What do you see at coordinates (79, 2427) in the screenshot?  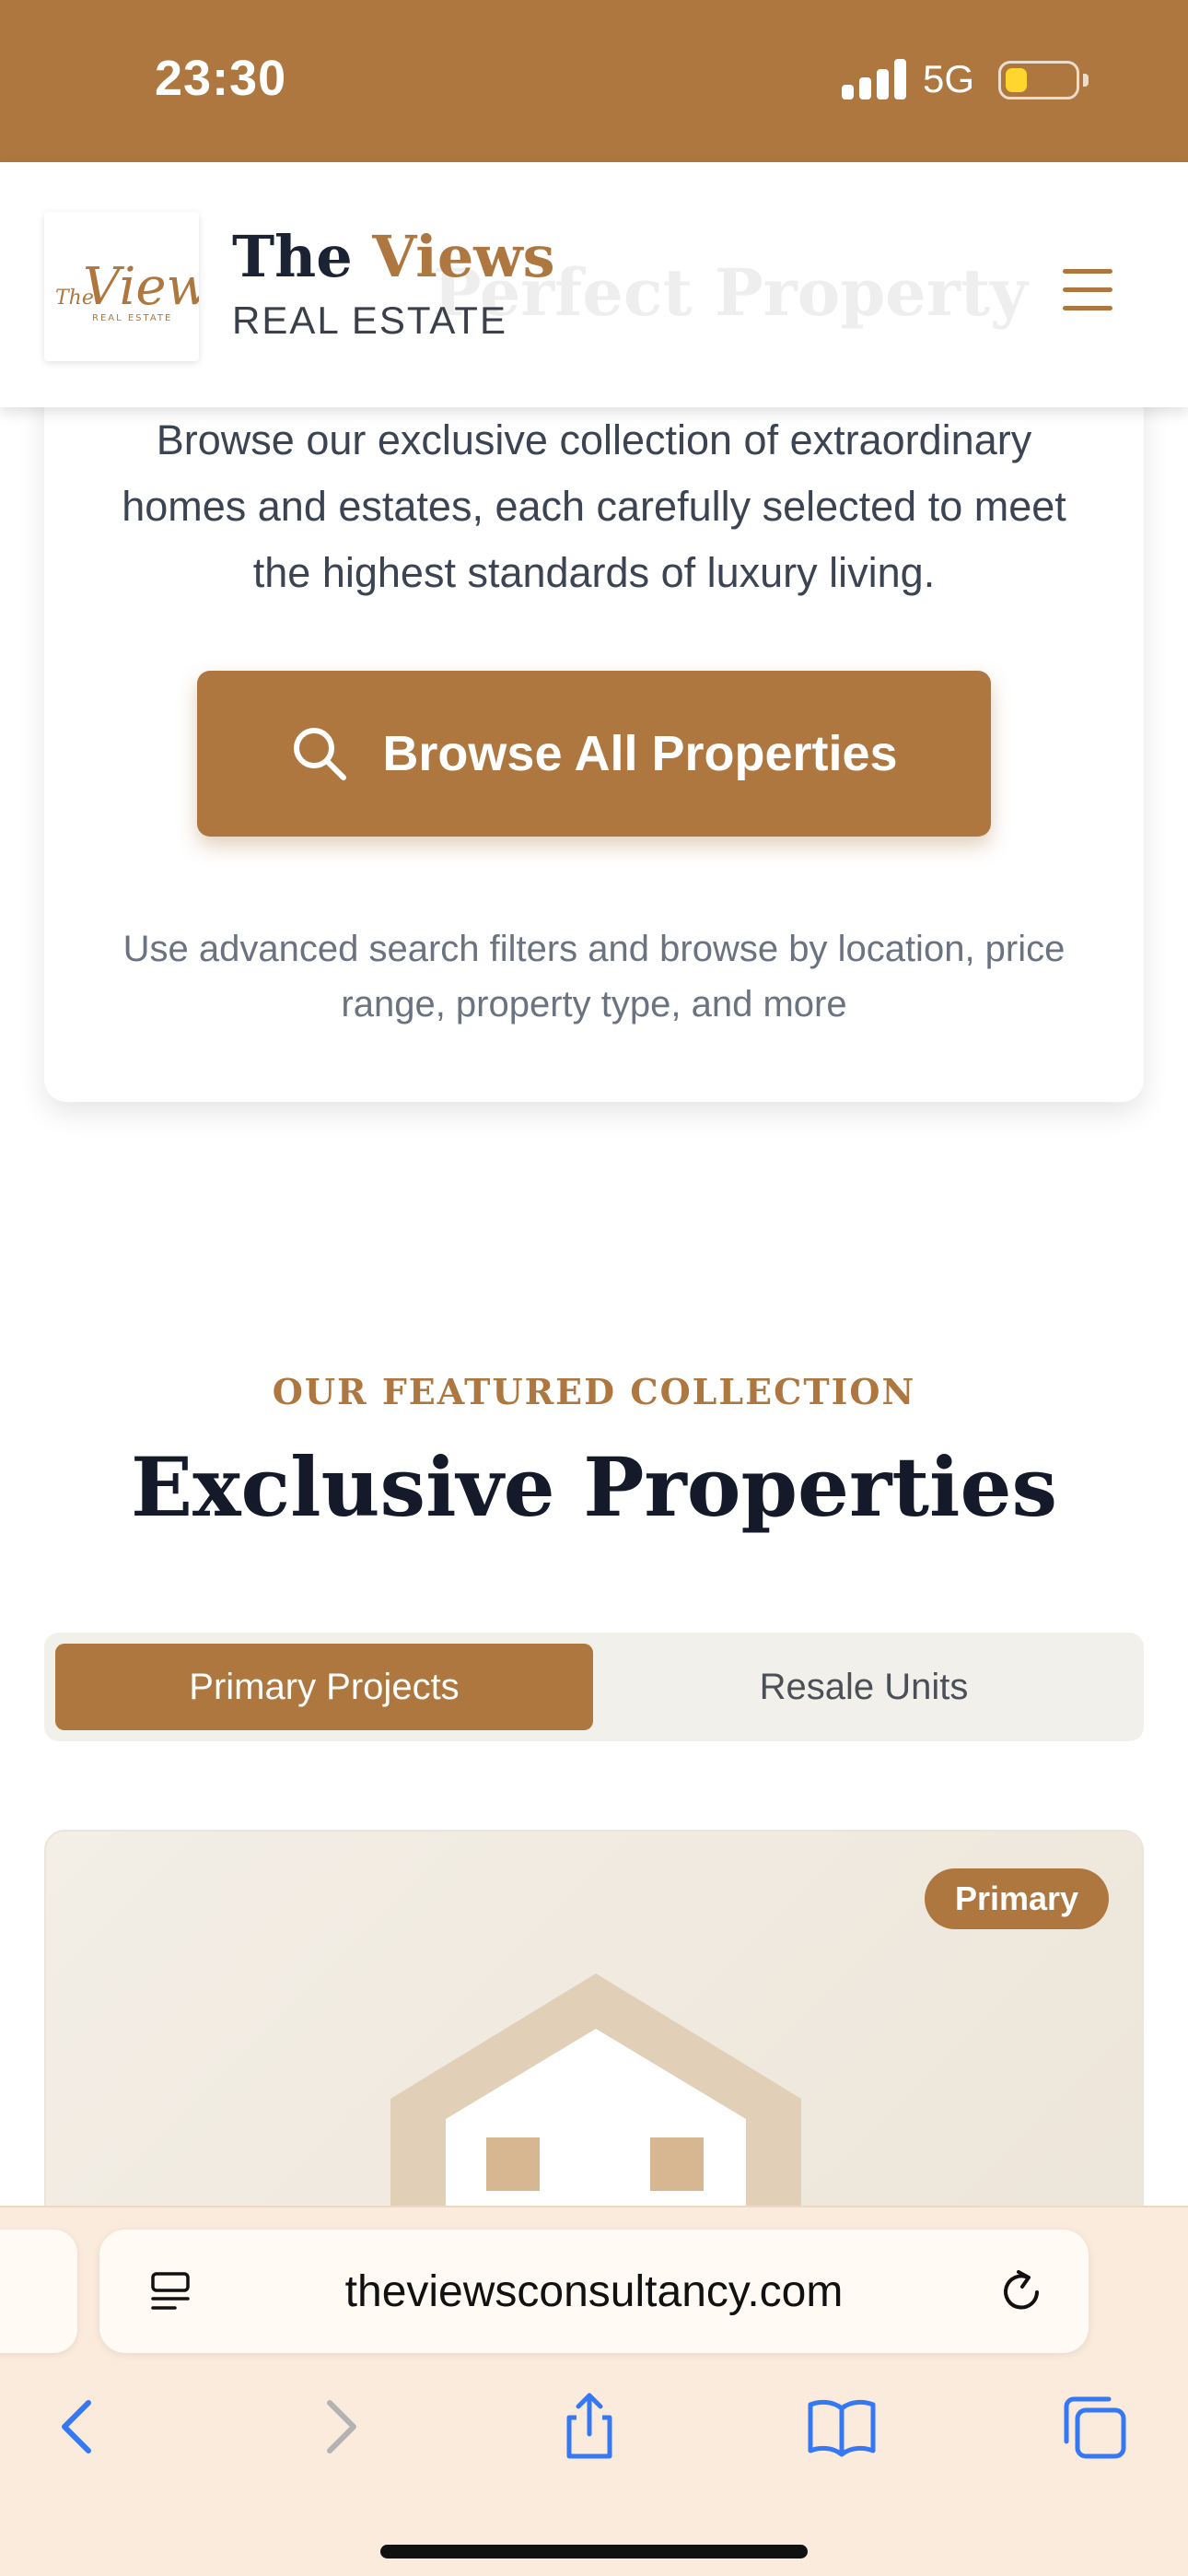 I see `back-icon` at bounding box center [79, 2427].